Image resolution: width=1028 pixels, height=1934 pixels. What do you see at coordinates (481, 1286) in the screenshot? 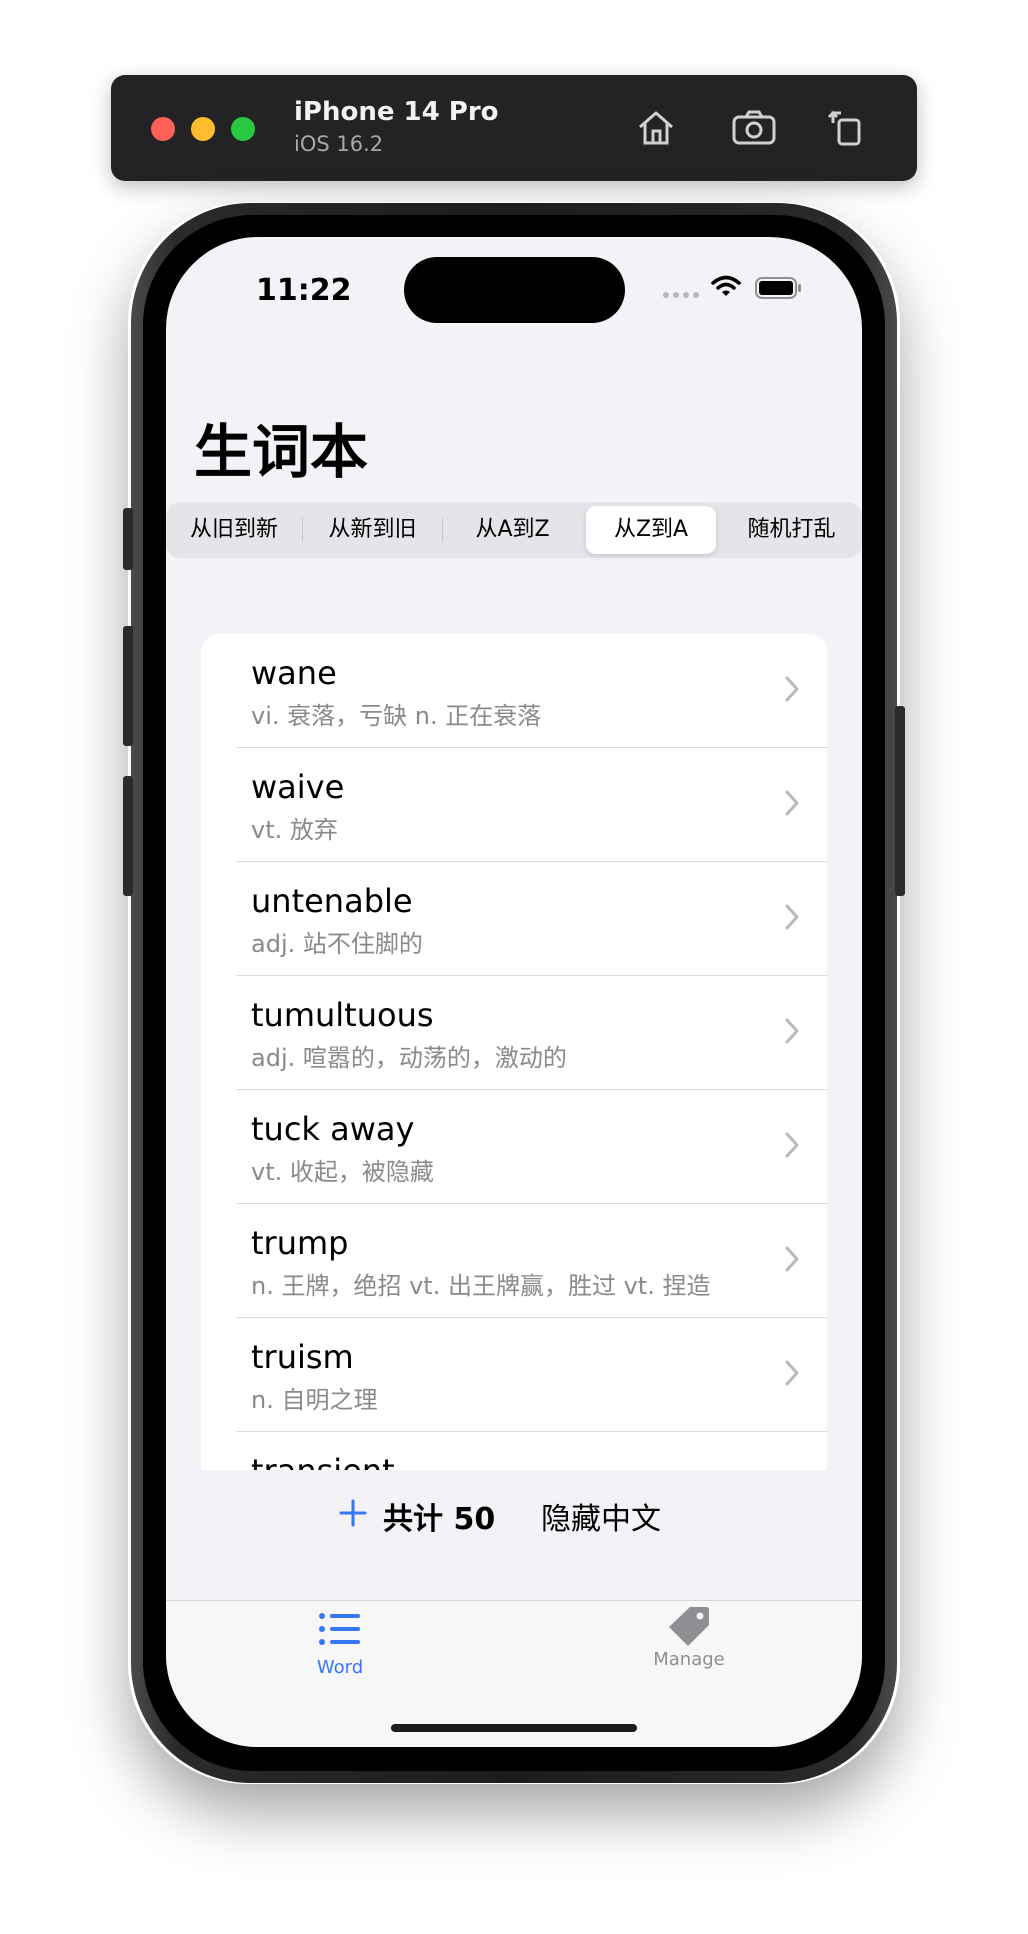
I see `word-meaning: n. 王牌，绝招 vt. 出王牌赢，胜过 vt. 捏造` at bounding box center [481, 1286].